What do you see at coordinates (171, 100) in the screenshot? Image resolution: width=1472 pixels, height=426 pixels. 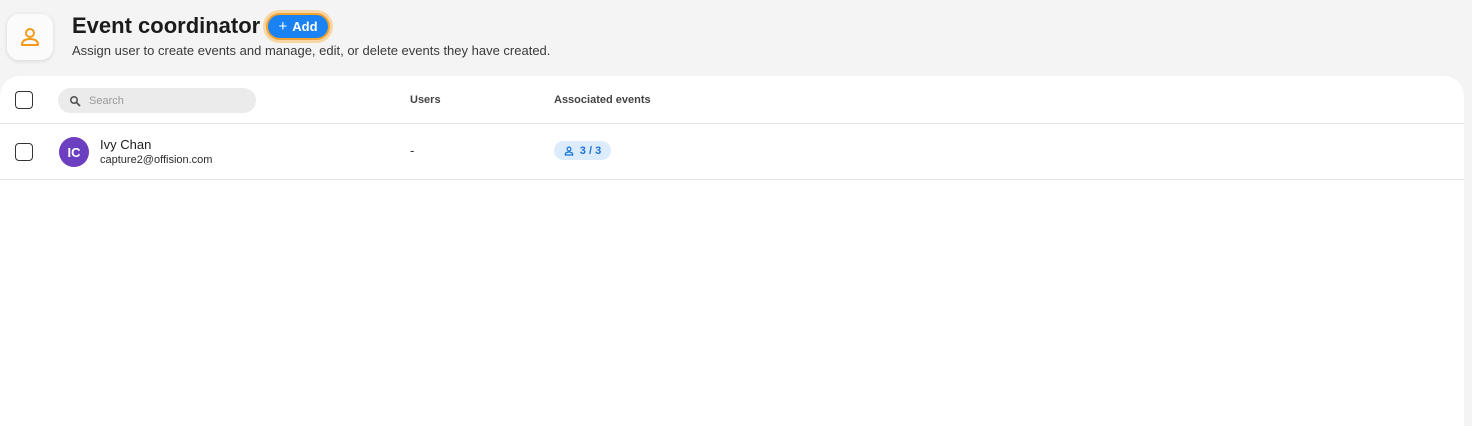 I see `search-input` at bounding box center [171, 100].